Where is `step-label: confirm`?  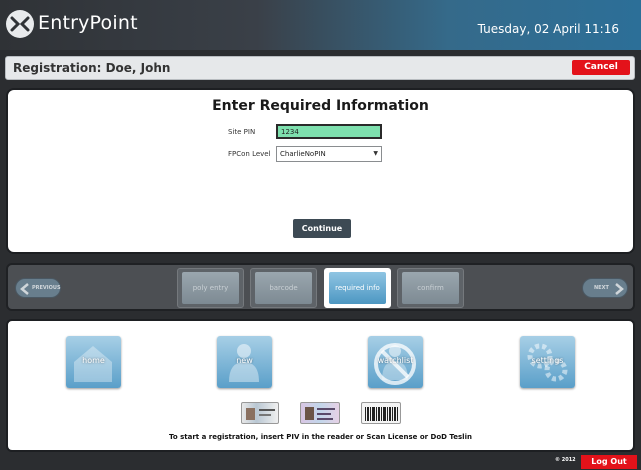
step-label: confirm is located at coordinates (430, 288).